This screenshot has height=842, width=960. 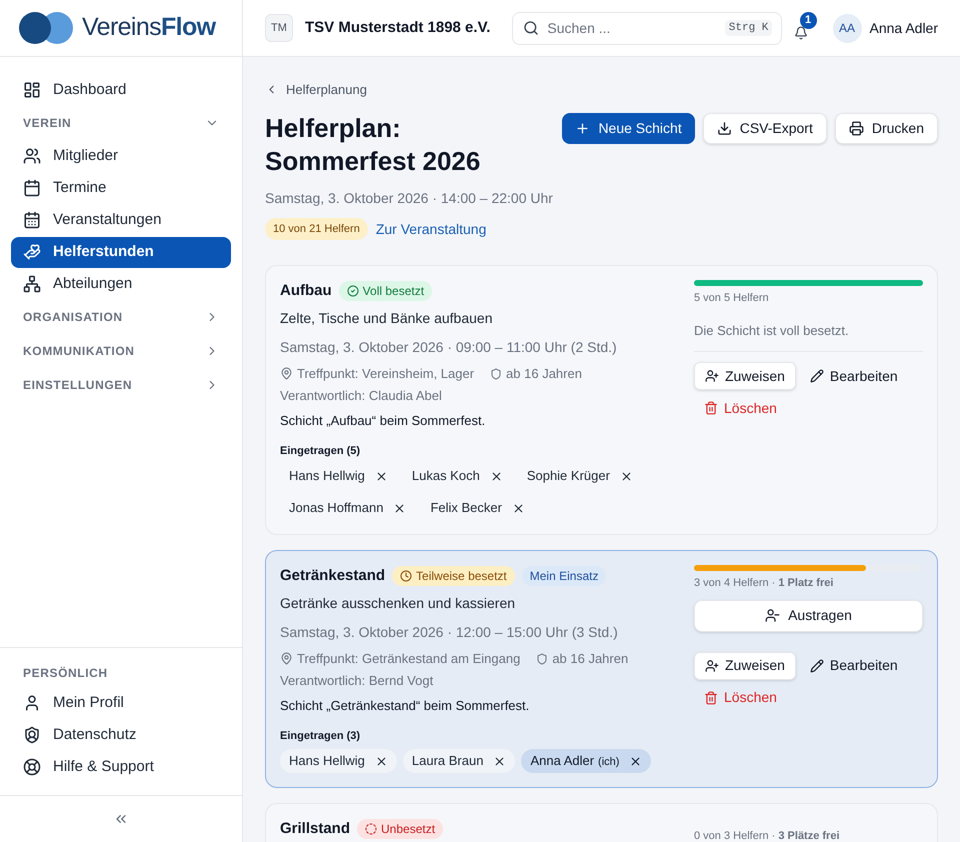 What do you see at coordinates (32, 767) in the screenshot?
I see `lifebuoy-icon` at bounding box center [32, 767].